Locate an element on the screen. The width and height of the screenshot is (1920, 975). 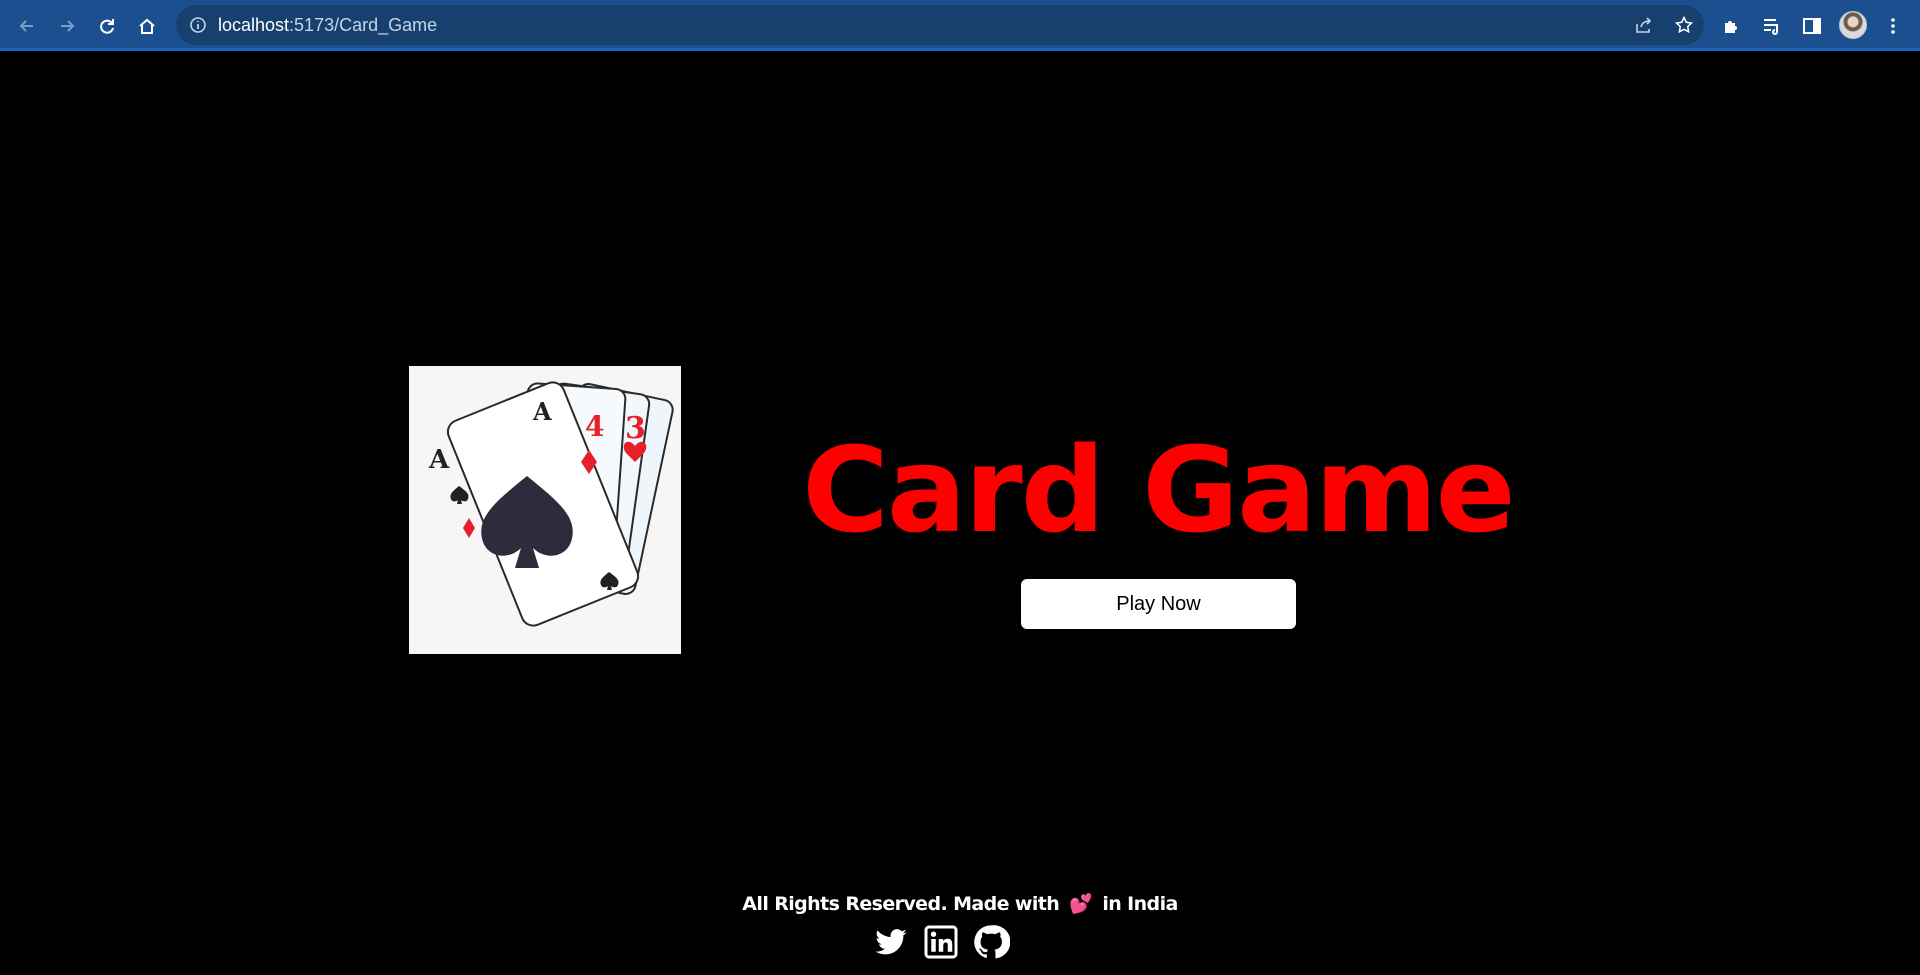
github-icon is located at coordinates (992, 942).